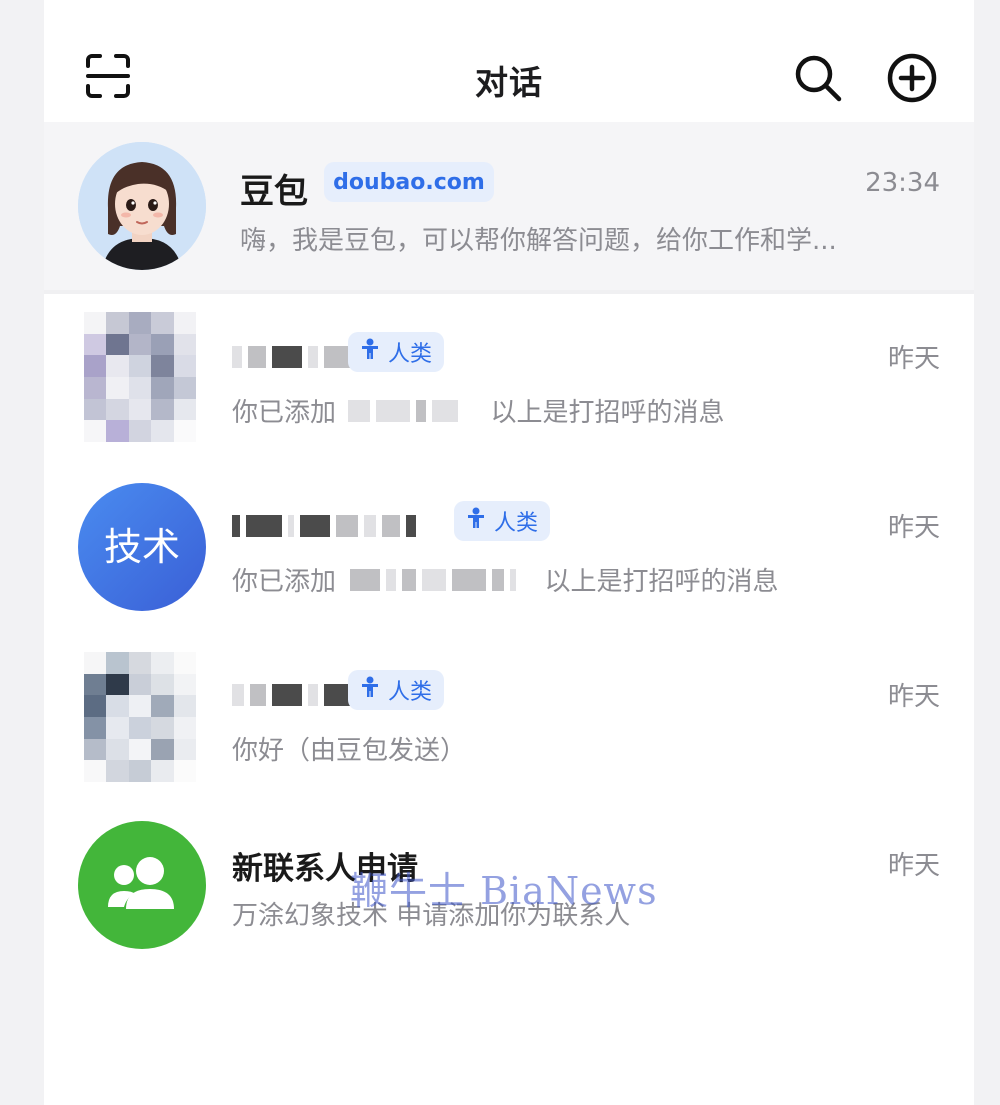  What do you see at coordinates (902, 183) in the screenshot?
I see `message-time: 23:34` at bounding box center [902, 183].